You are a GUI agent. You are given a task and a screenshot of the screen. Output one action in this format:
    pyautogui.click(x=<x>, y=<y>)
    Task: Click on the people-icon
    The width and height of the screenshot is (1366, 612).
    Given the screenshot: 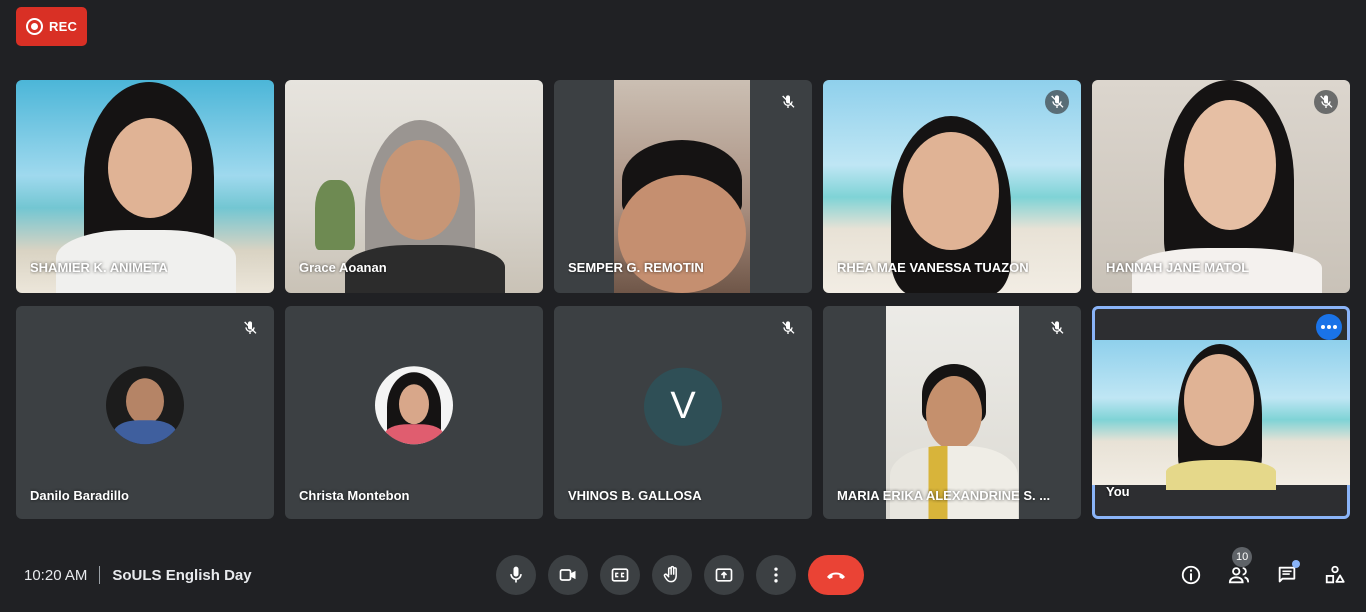 What is the action you would take?
    pyautogui.click(x=1239, y=575)
    